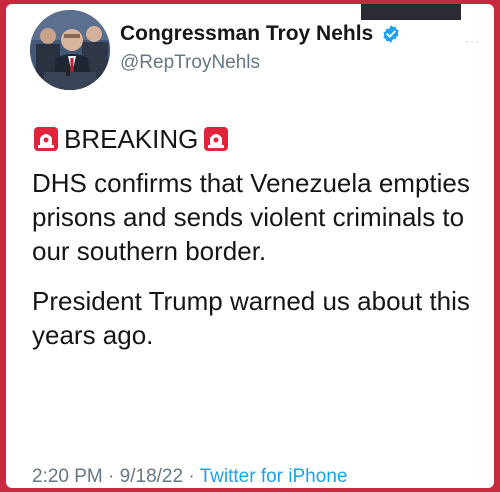  I want to click on tweet-time: 2:20 PM, so click(67, 476).